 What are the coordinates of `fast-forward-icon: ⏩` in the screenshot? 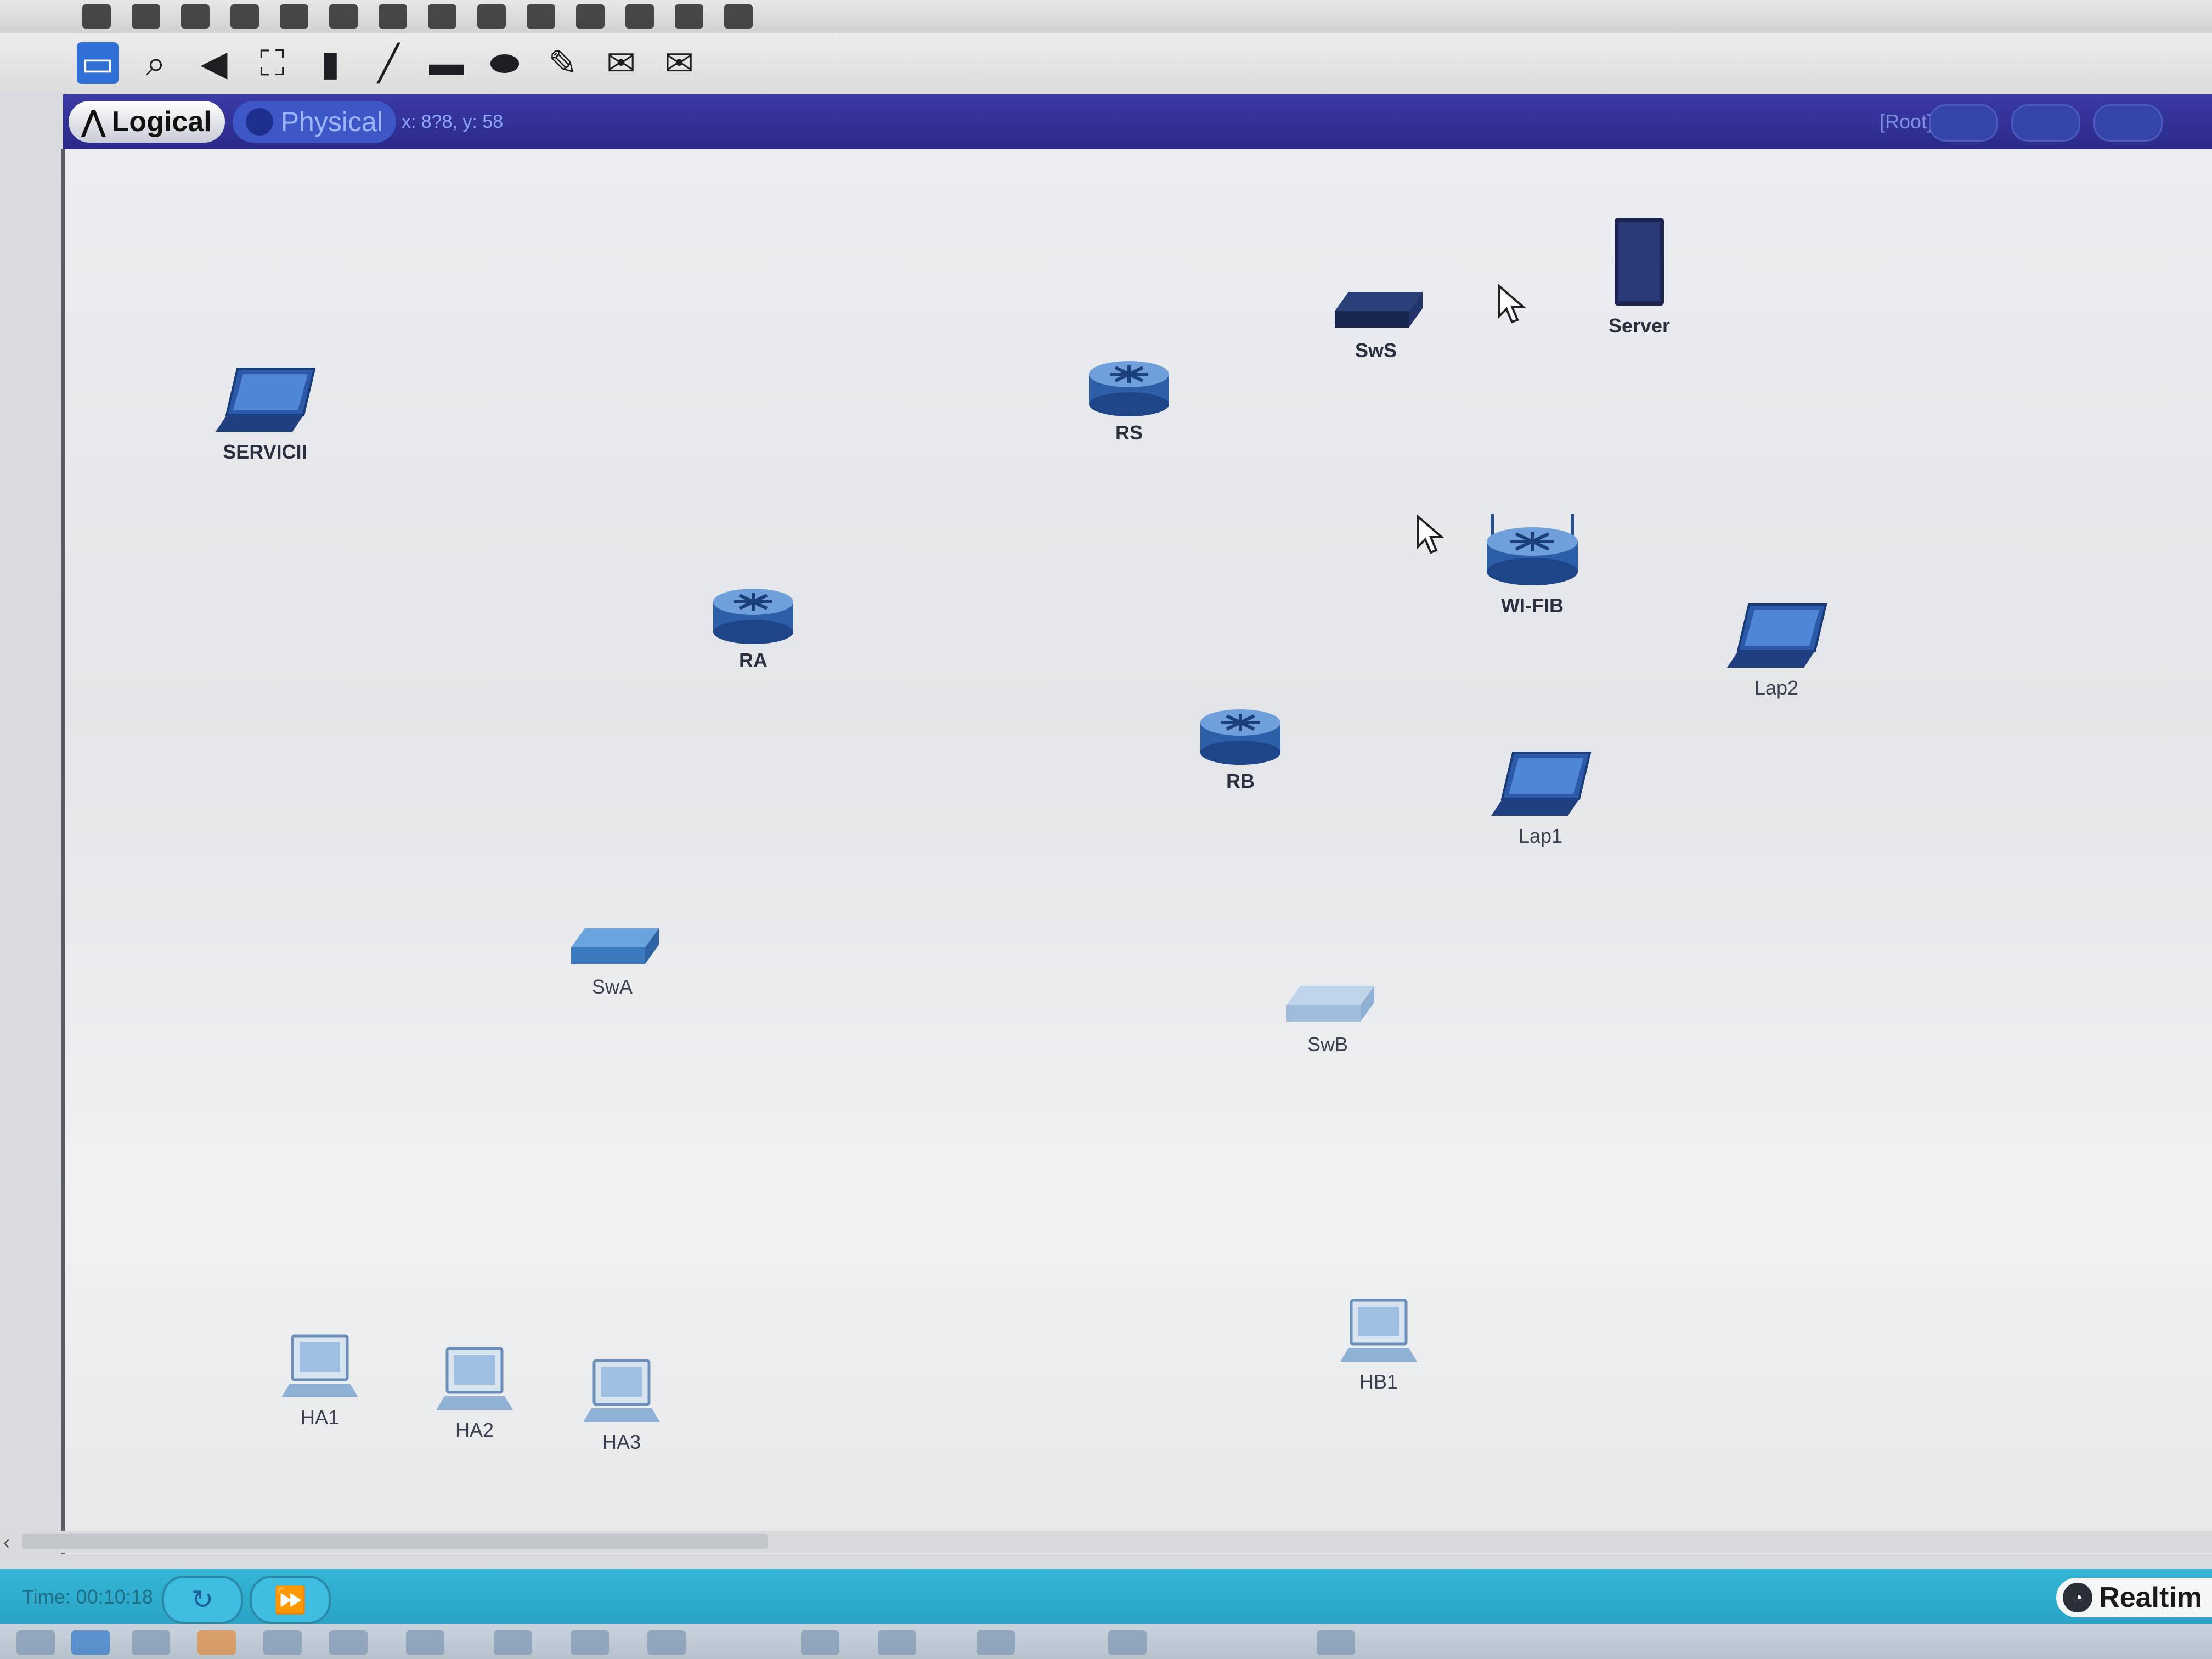 It's located at (290, 1600).